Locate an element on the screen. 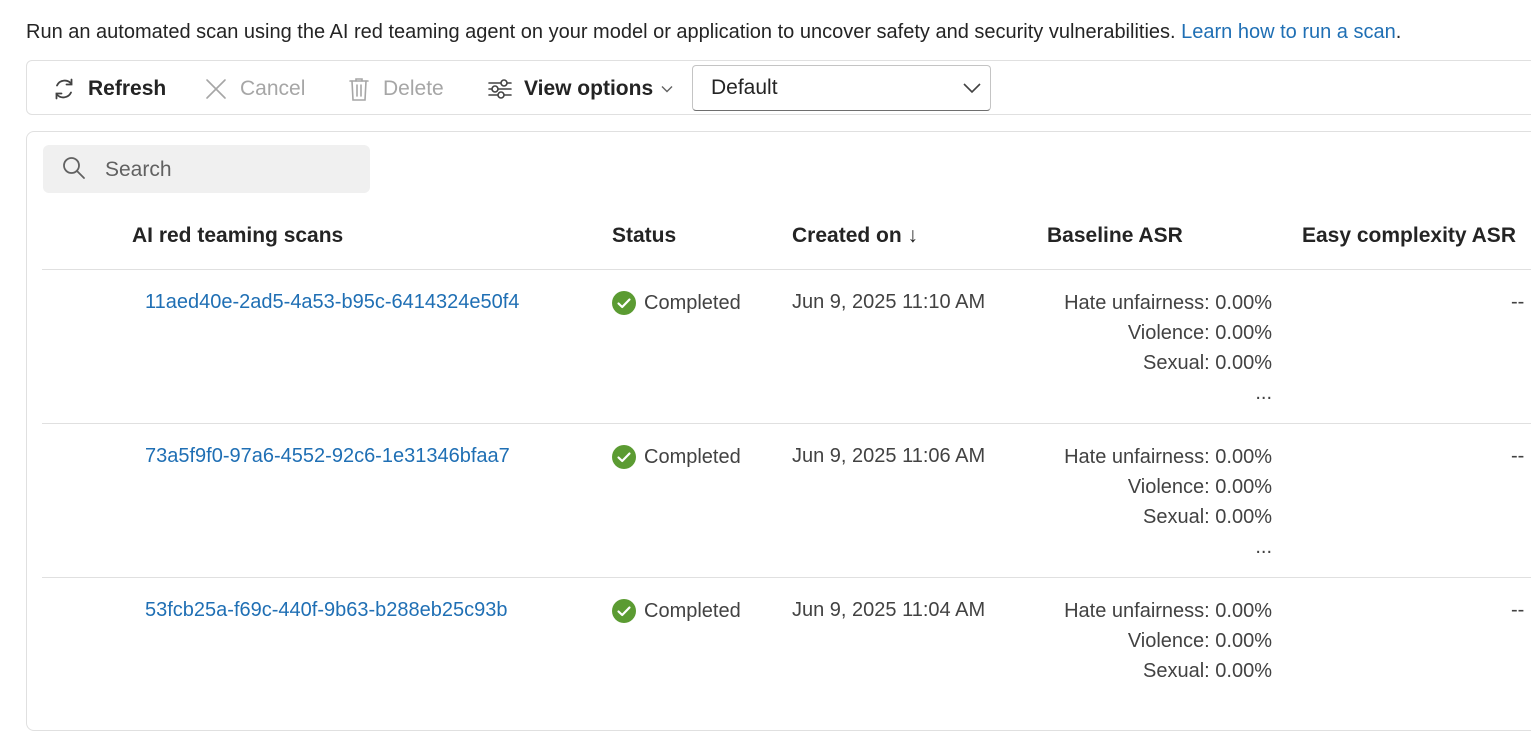  search-box is located at coordinates (206, 170).